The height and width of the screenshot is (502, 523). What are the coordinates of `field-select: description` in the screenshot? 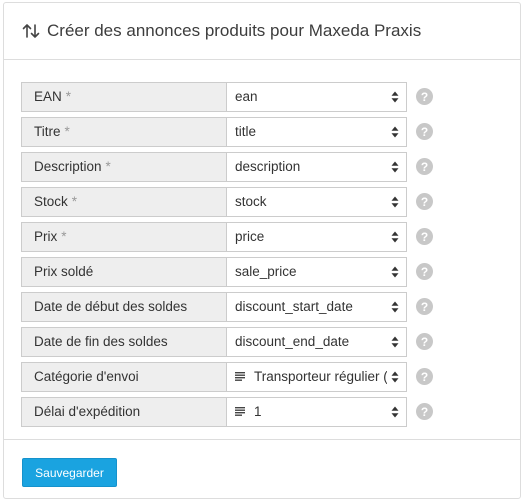 It's located at (317, 166).